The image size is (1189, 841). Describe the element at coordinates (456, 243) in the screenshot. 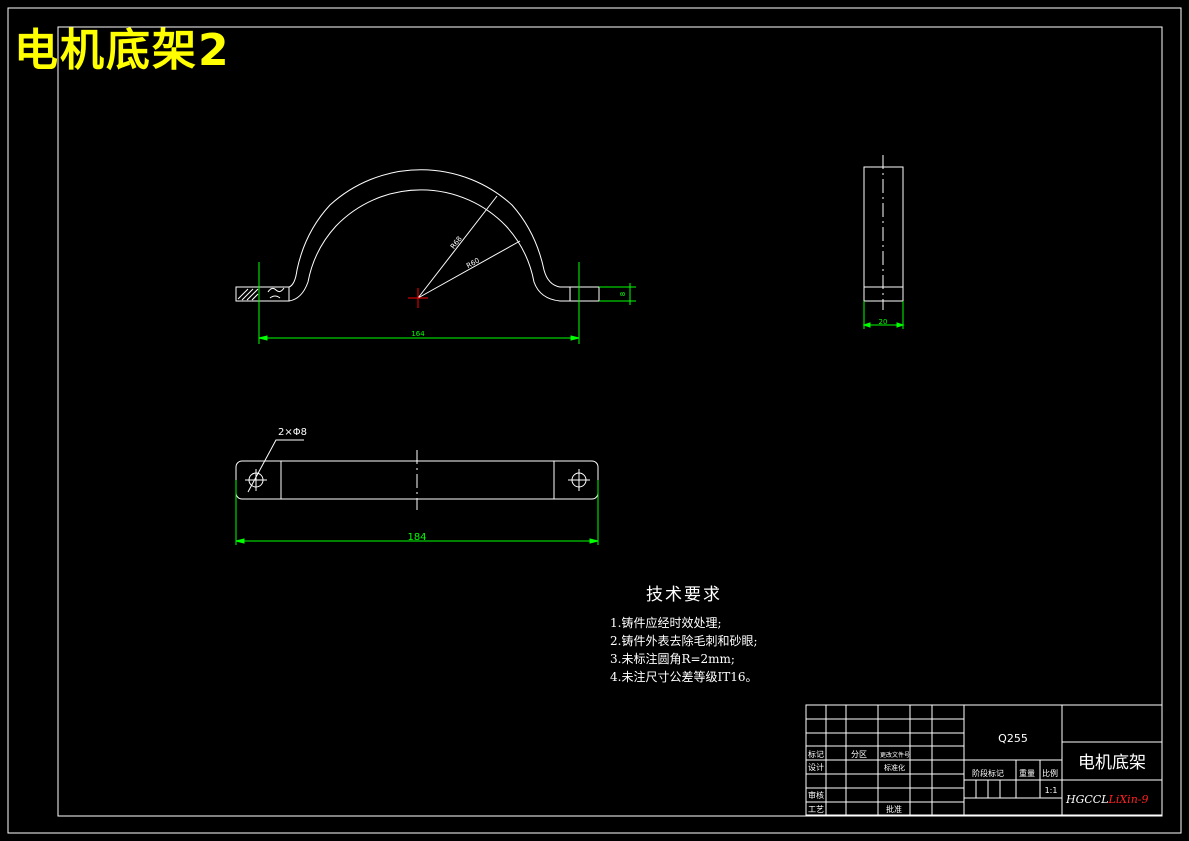

I see `dim-radius-outer: R68` at that location.